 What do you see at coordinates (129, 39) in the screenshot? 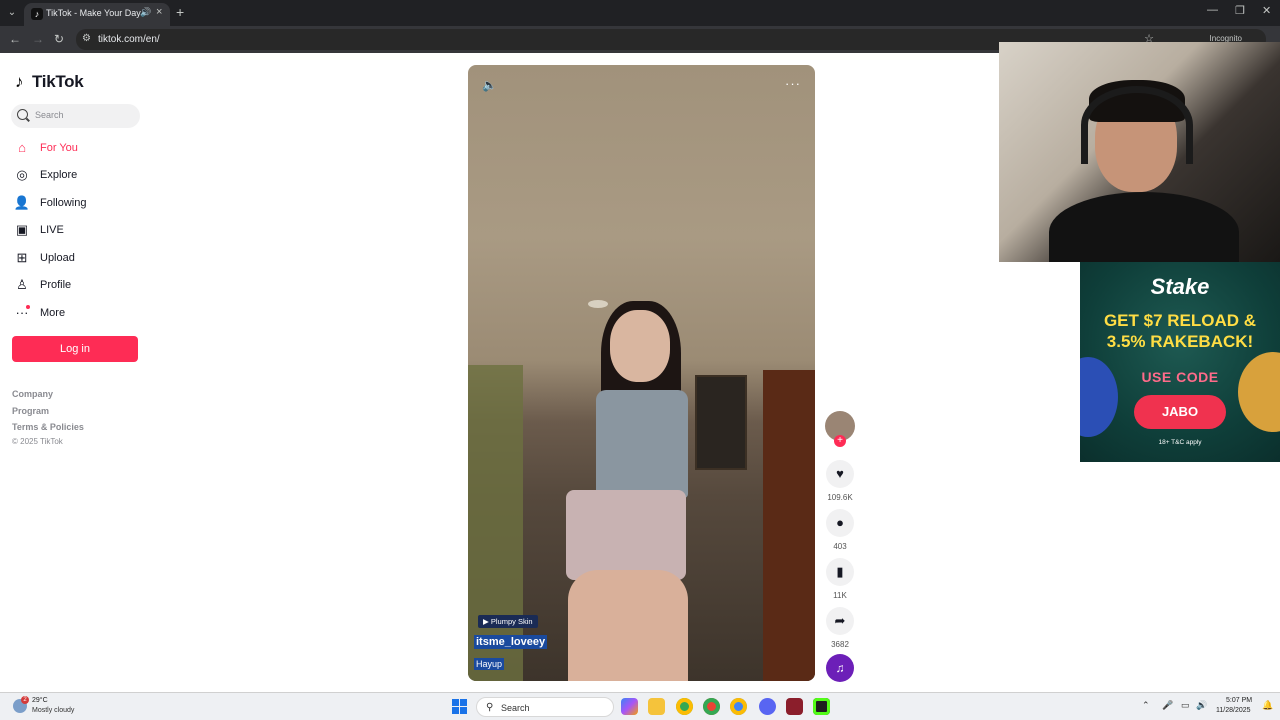
I see `url-text: tiktok.com/en/` at bounding box center [129, 39].